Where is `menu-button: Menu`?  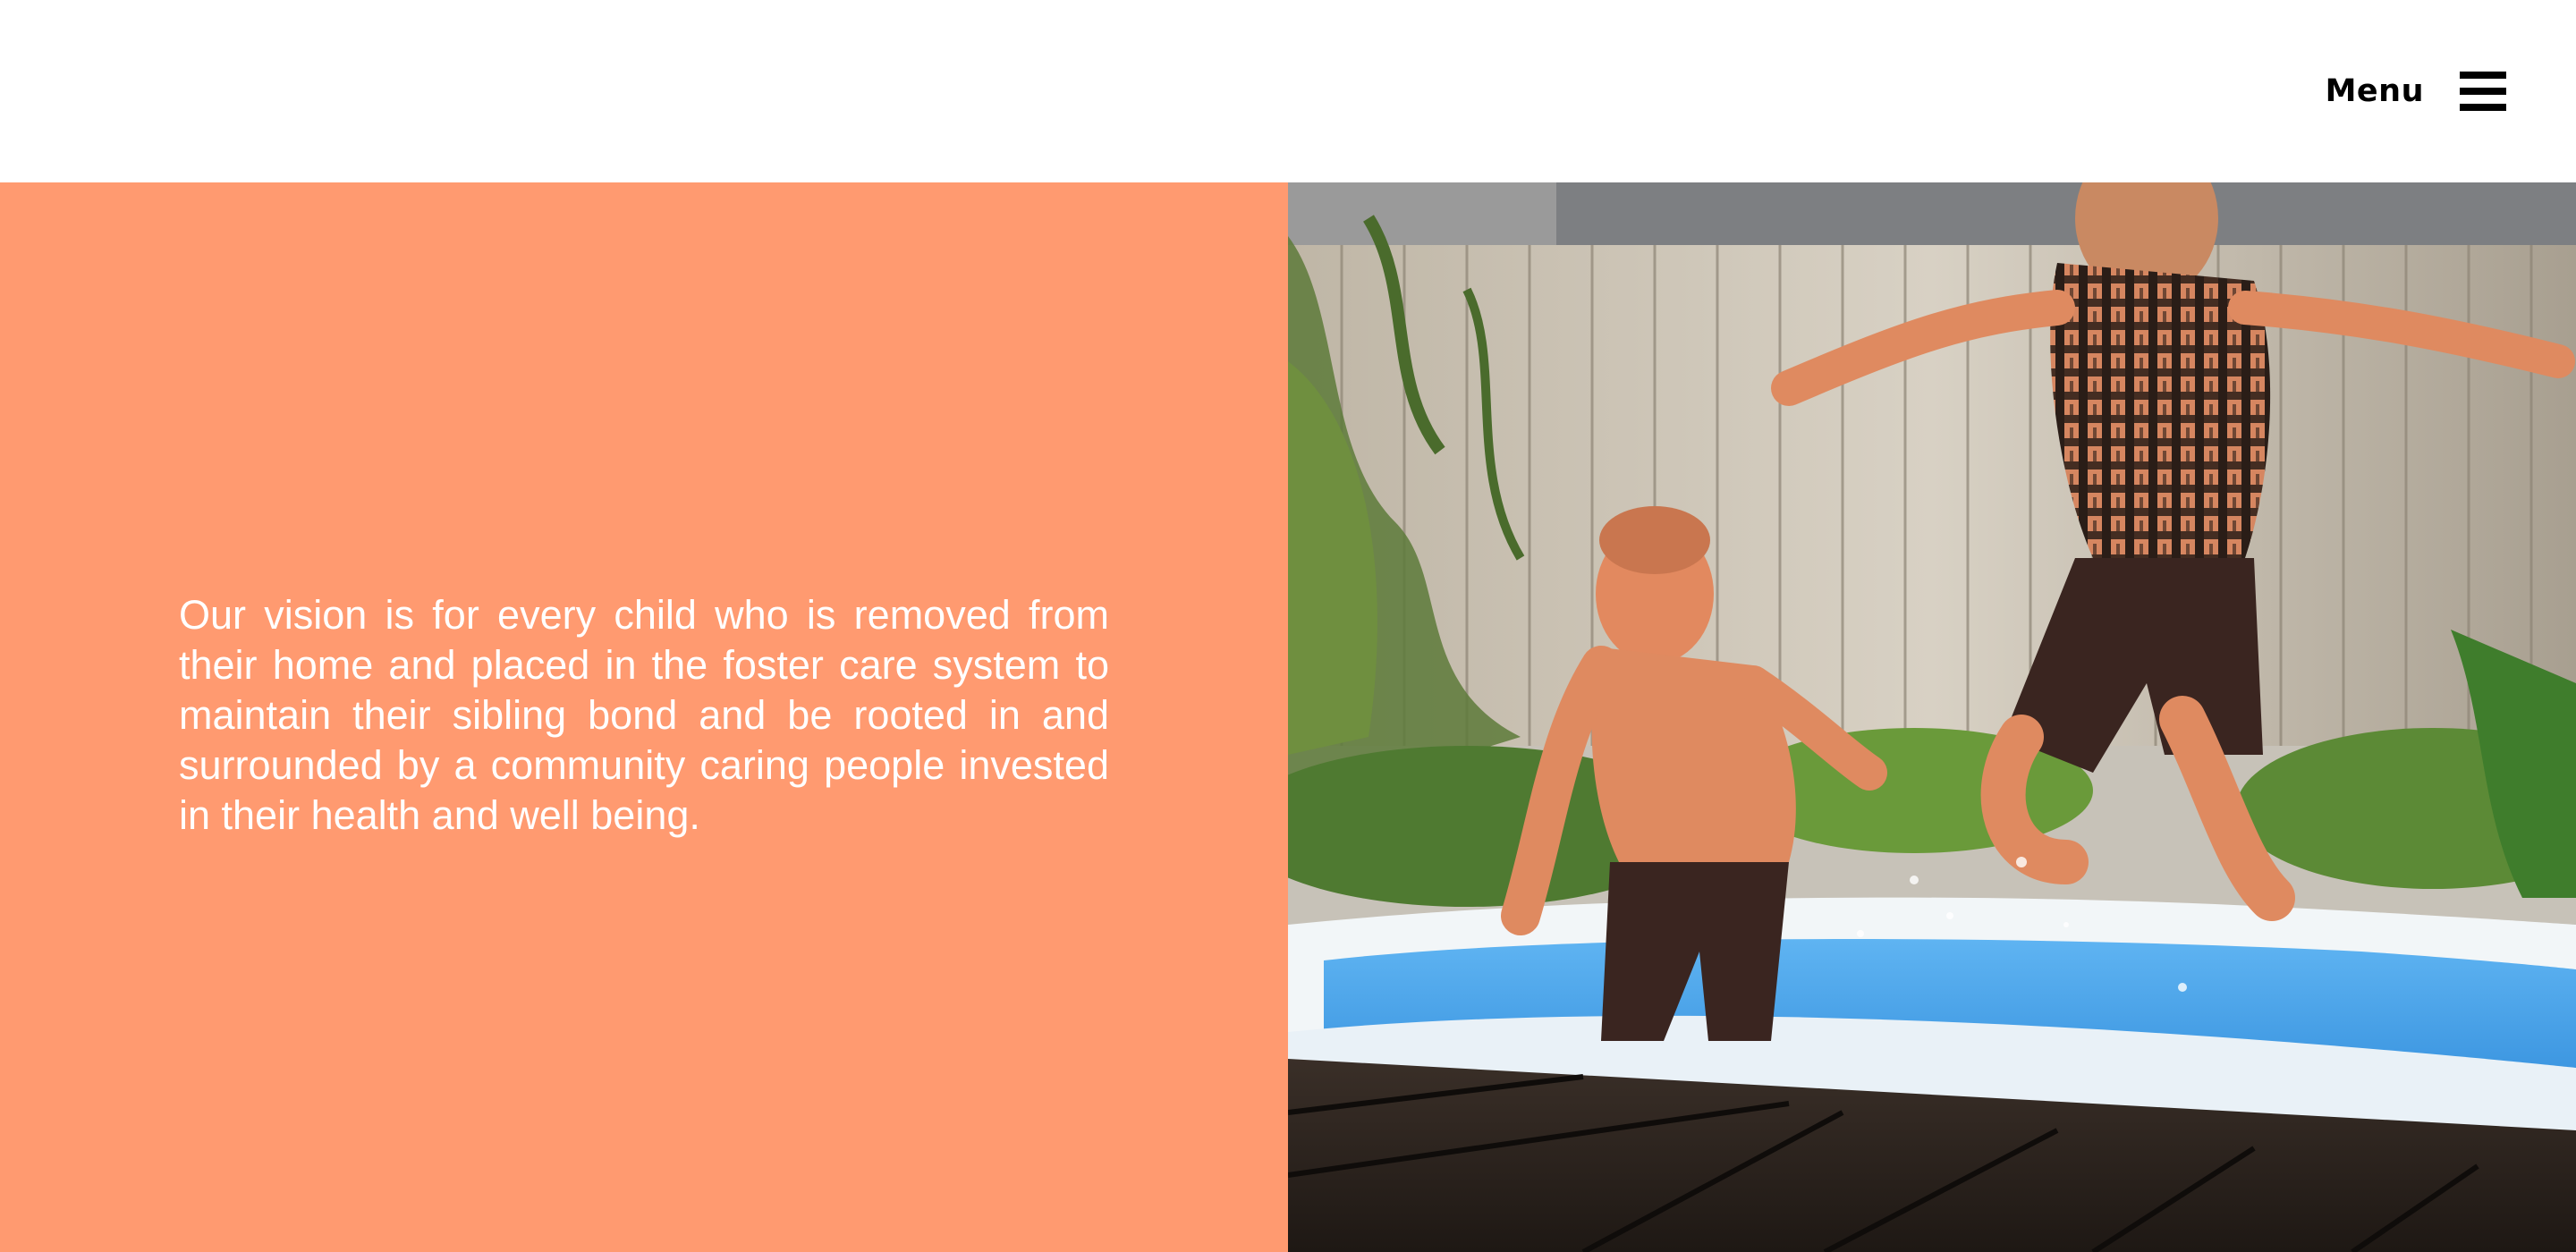 menu-button: Menu is located at coordinates (2416, 91).